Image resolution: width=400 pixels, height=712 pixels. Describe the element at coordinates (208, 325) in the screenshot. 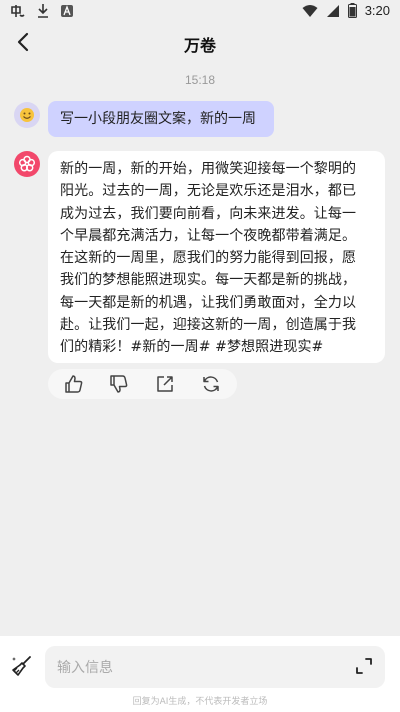

I see `ai-message-line: 赴。让我们一起，迎接这新的一周，创造属于我` at that location.